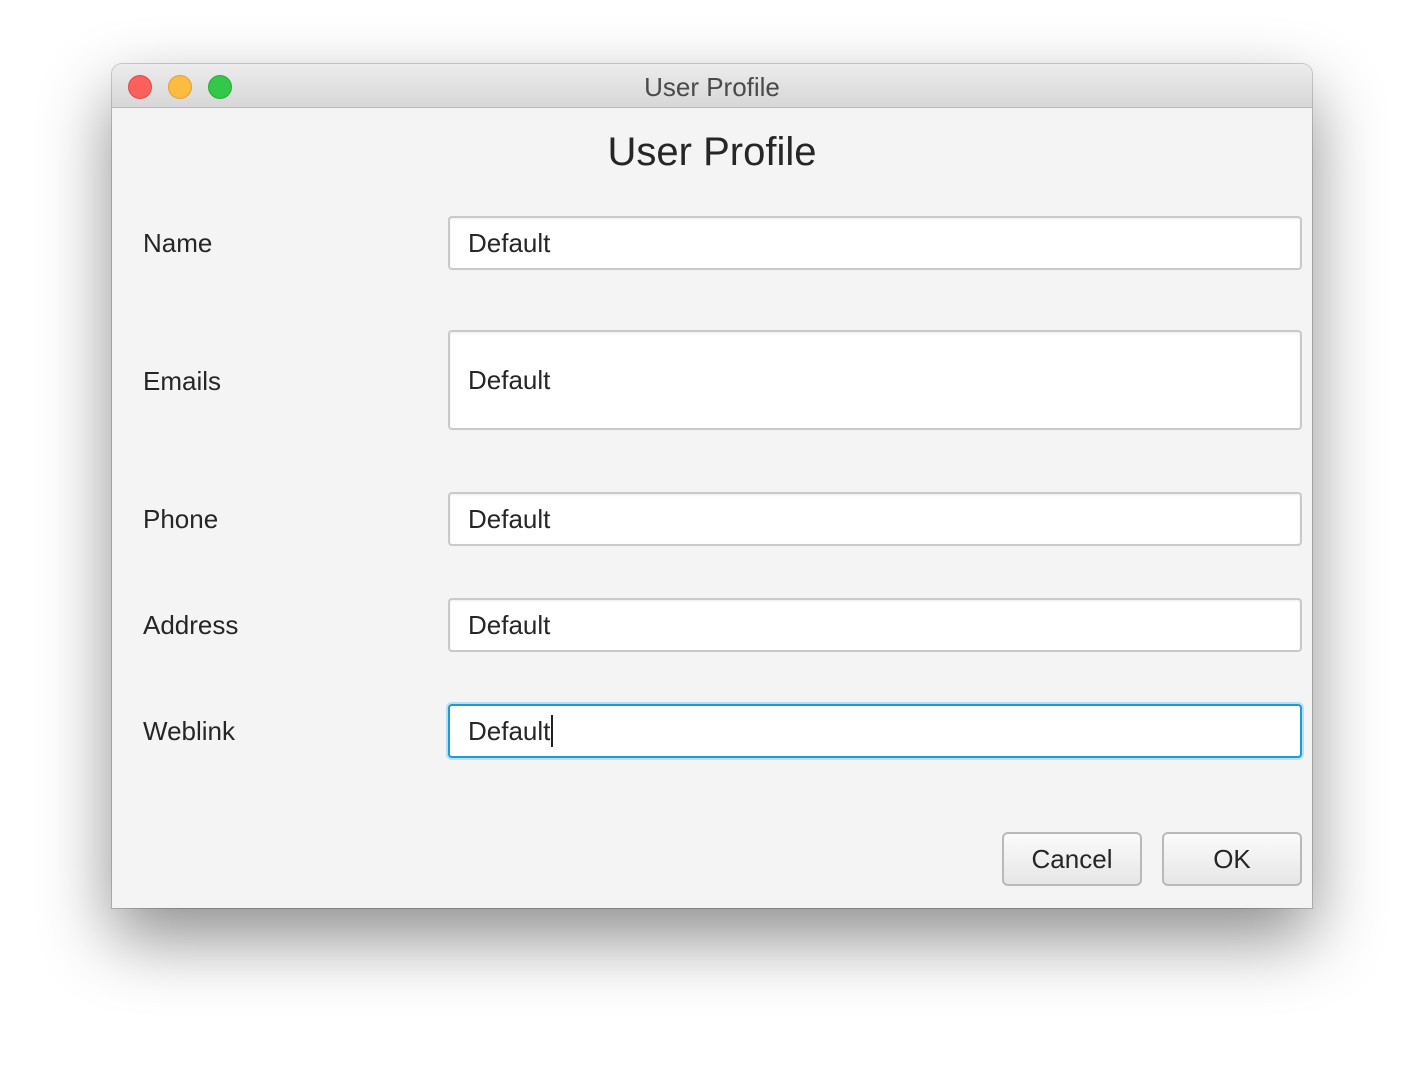  I want to click on cancel-button: Cancel, so click(1072, 859).